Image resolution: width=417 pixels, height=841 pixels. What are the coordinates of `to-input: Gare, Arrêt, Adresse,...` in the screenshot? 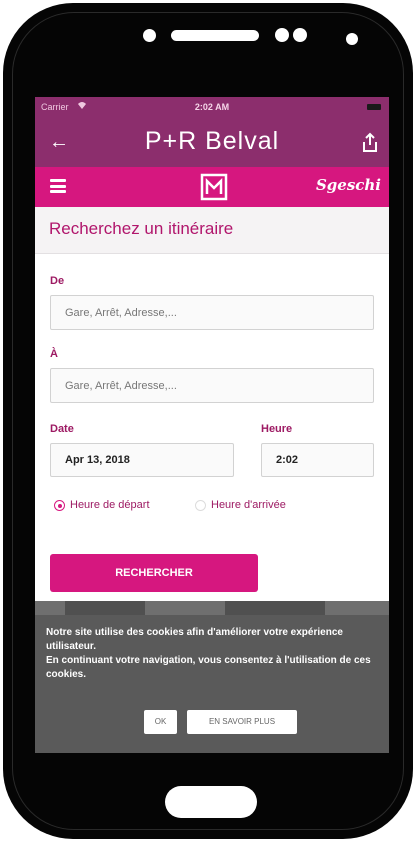 It's located at (212, 385).